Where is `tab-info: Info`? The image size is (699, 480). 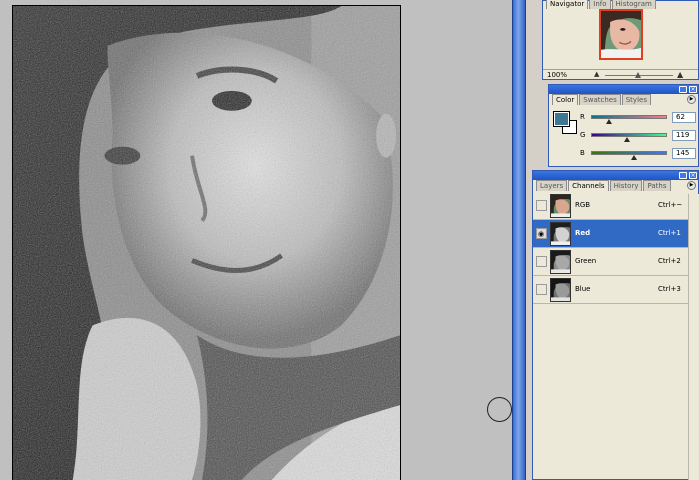 tab-info: Info is located at coordinates (600, 4).